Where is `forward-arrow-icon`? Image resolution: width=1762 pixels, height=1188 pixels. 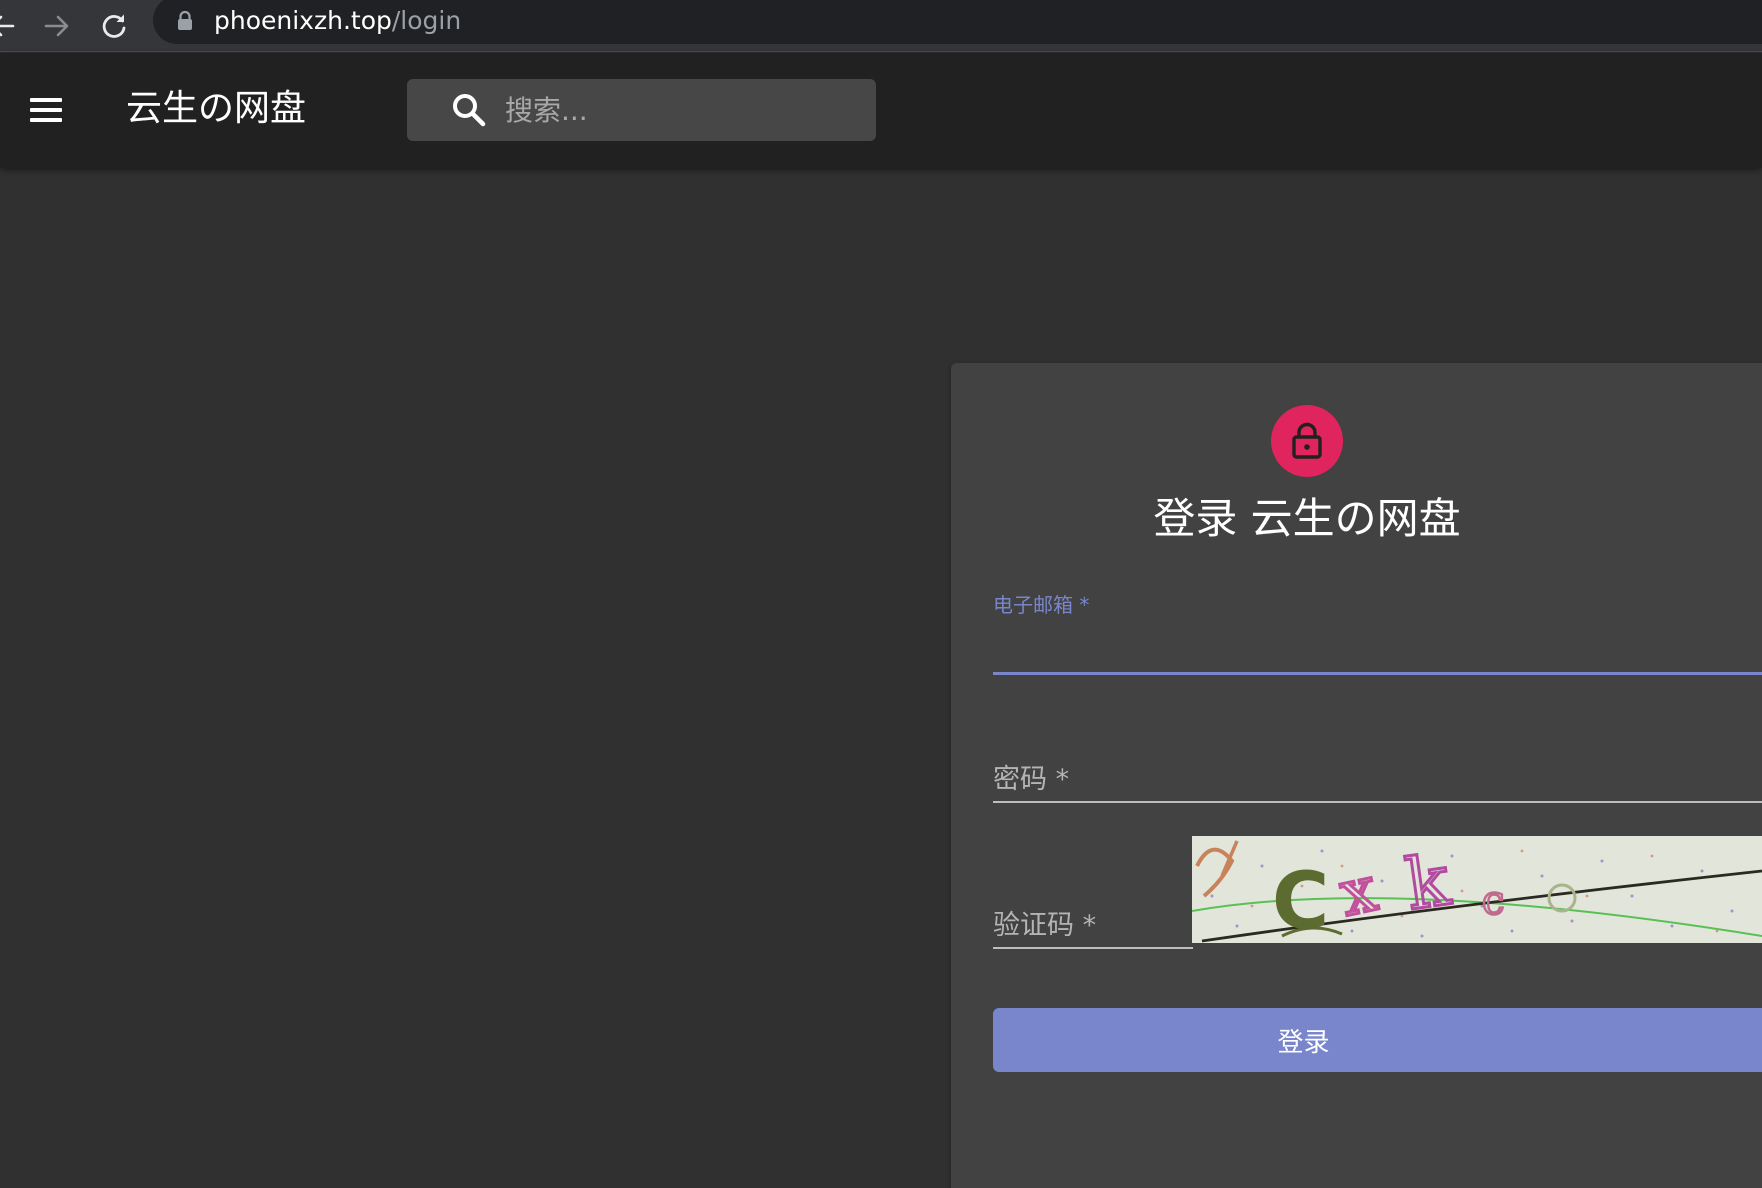 forward-arrow-icon is located at coordinates (56, 26).